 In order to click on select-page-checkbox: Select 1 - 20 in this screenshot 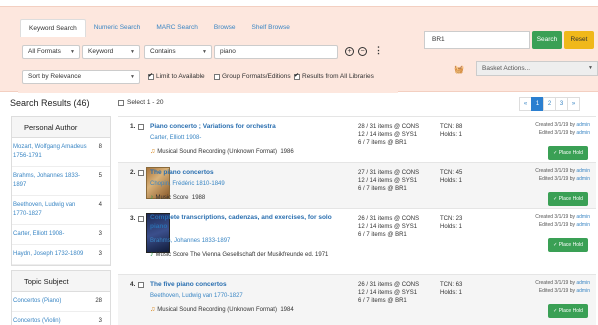, I will do `click(141, 102)`.